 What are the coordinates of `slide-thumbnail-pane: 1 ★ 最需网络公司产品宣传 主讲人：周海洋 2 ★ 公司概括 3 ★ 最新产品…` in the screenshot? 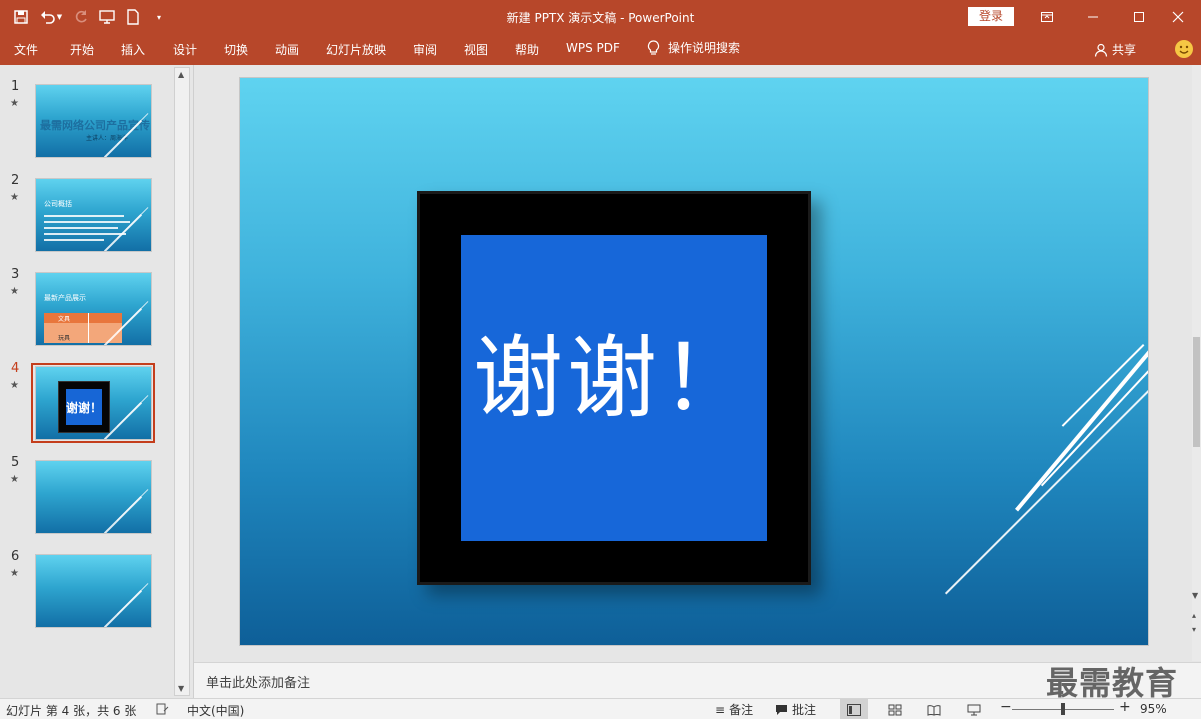 It's located at (87, 381).